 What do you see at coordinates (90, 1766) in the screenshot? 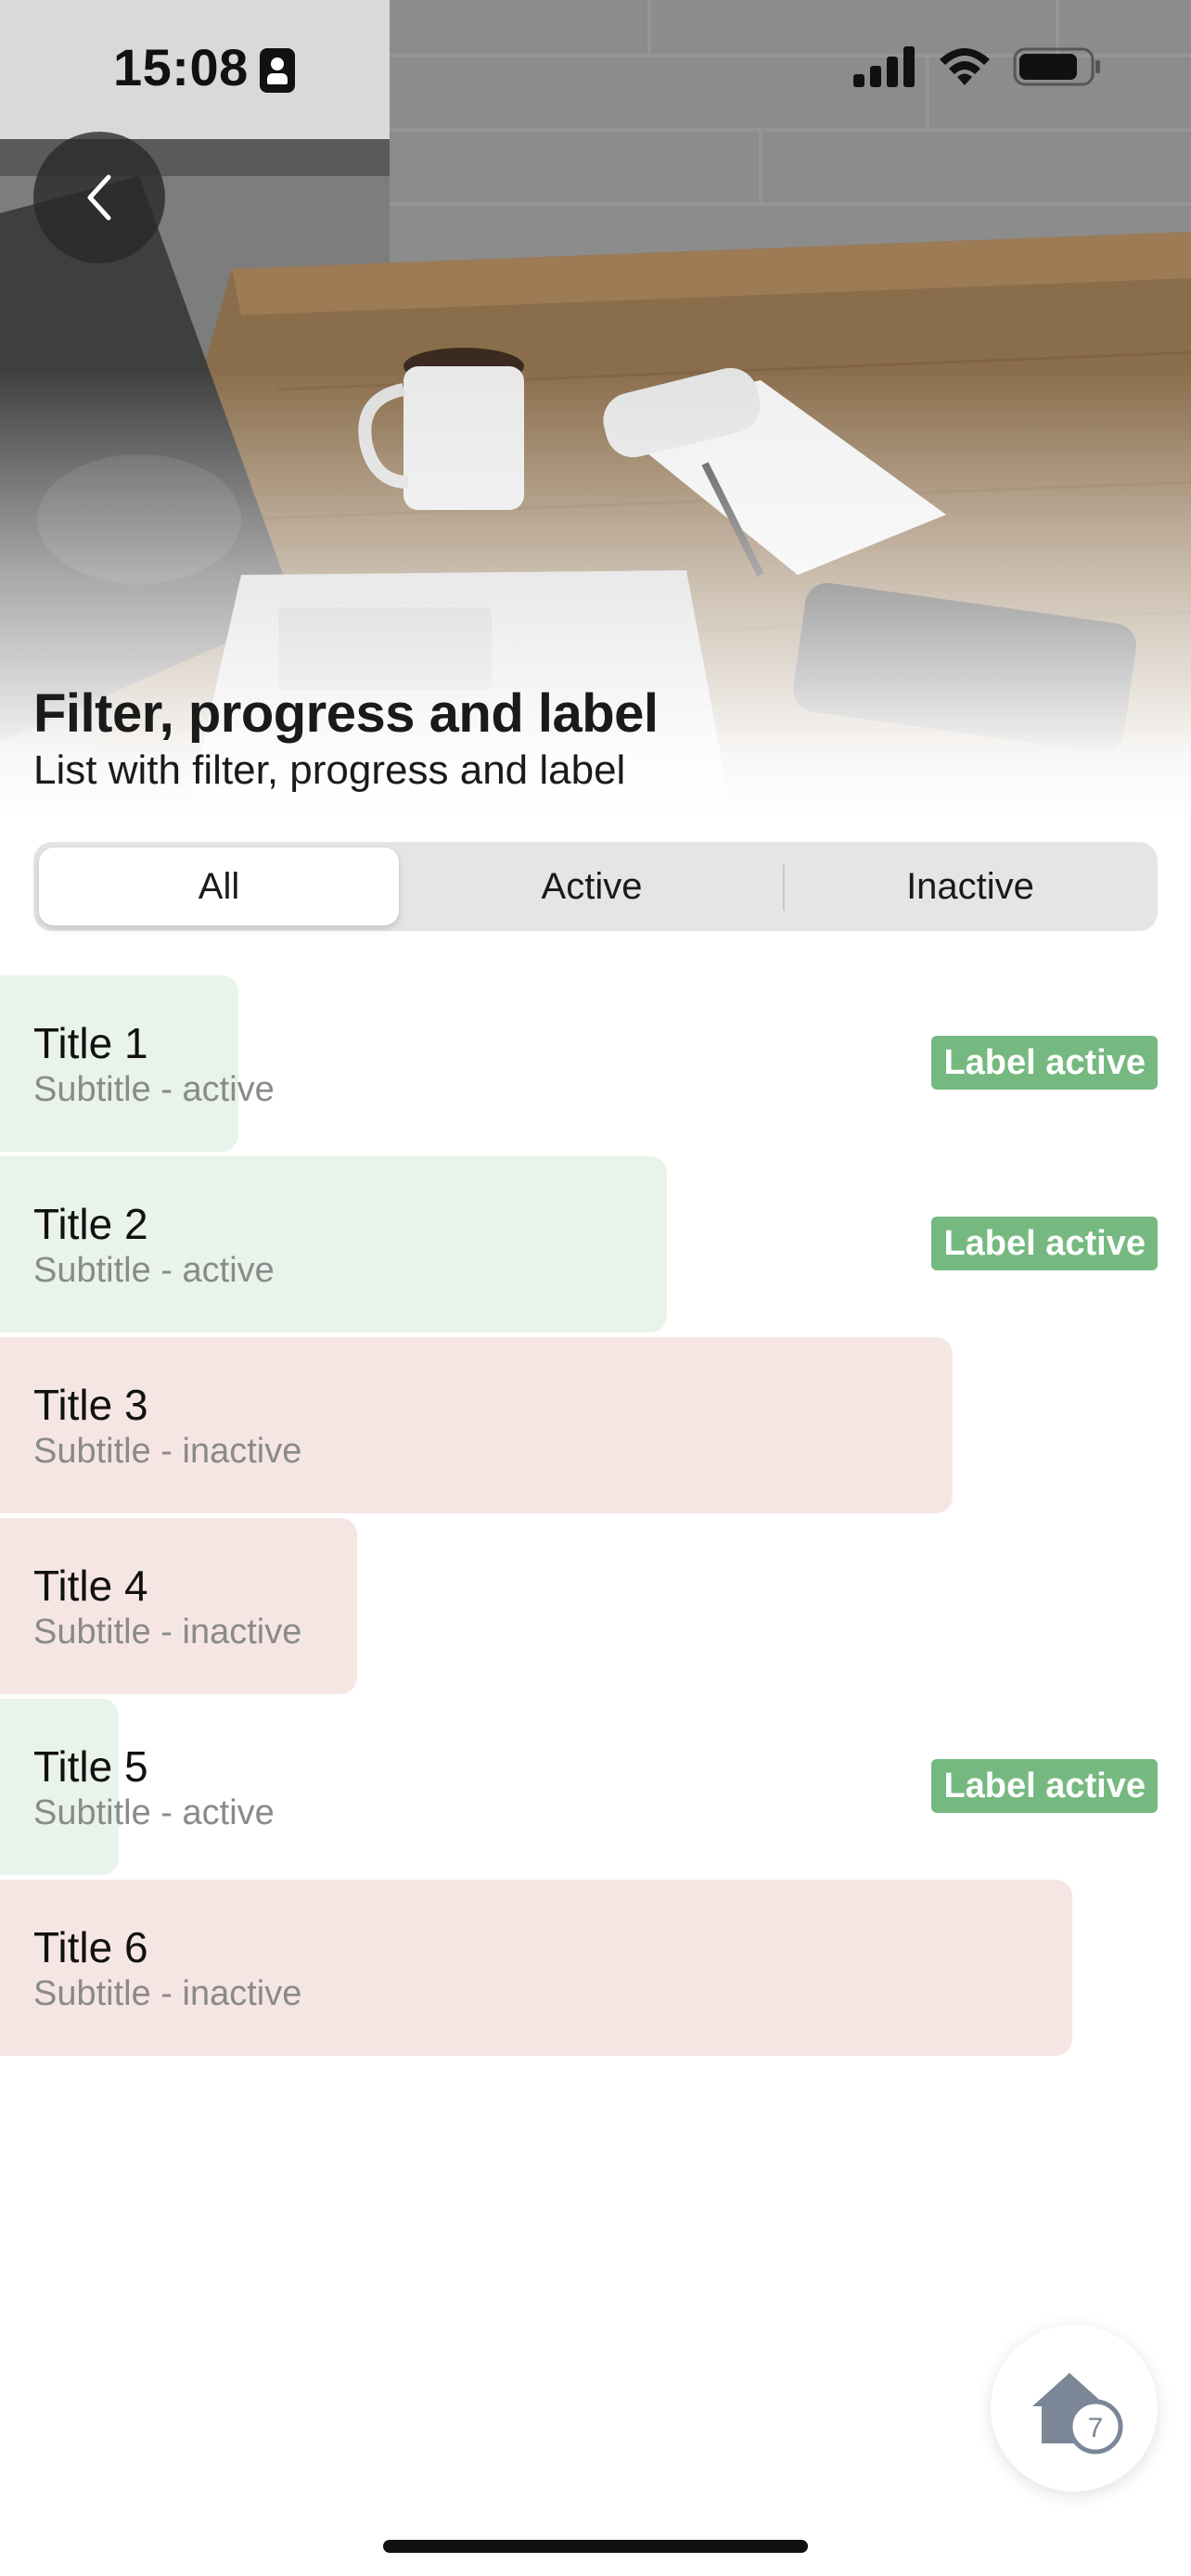
I see `item-title: Title 5` at bounding box center [90, 1766].